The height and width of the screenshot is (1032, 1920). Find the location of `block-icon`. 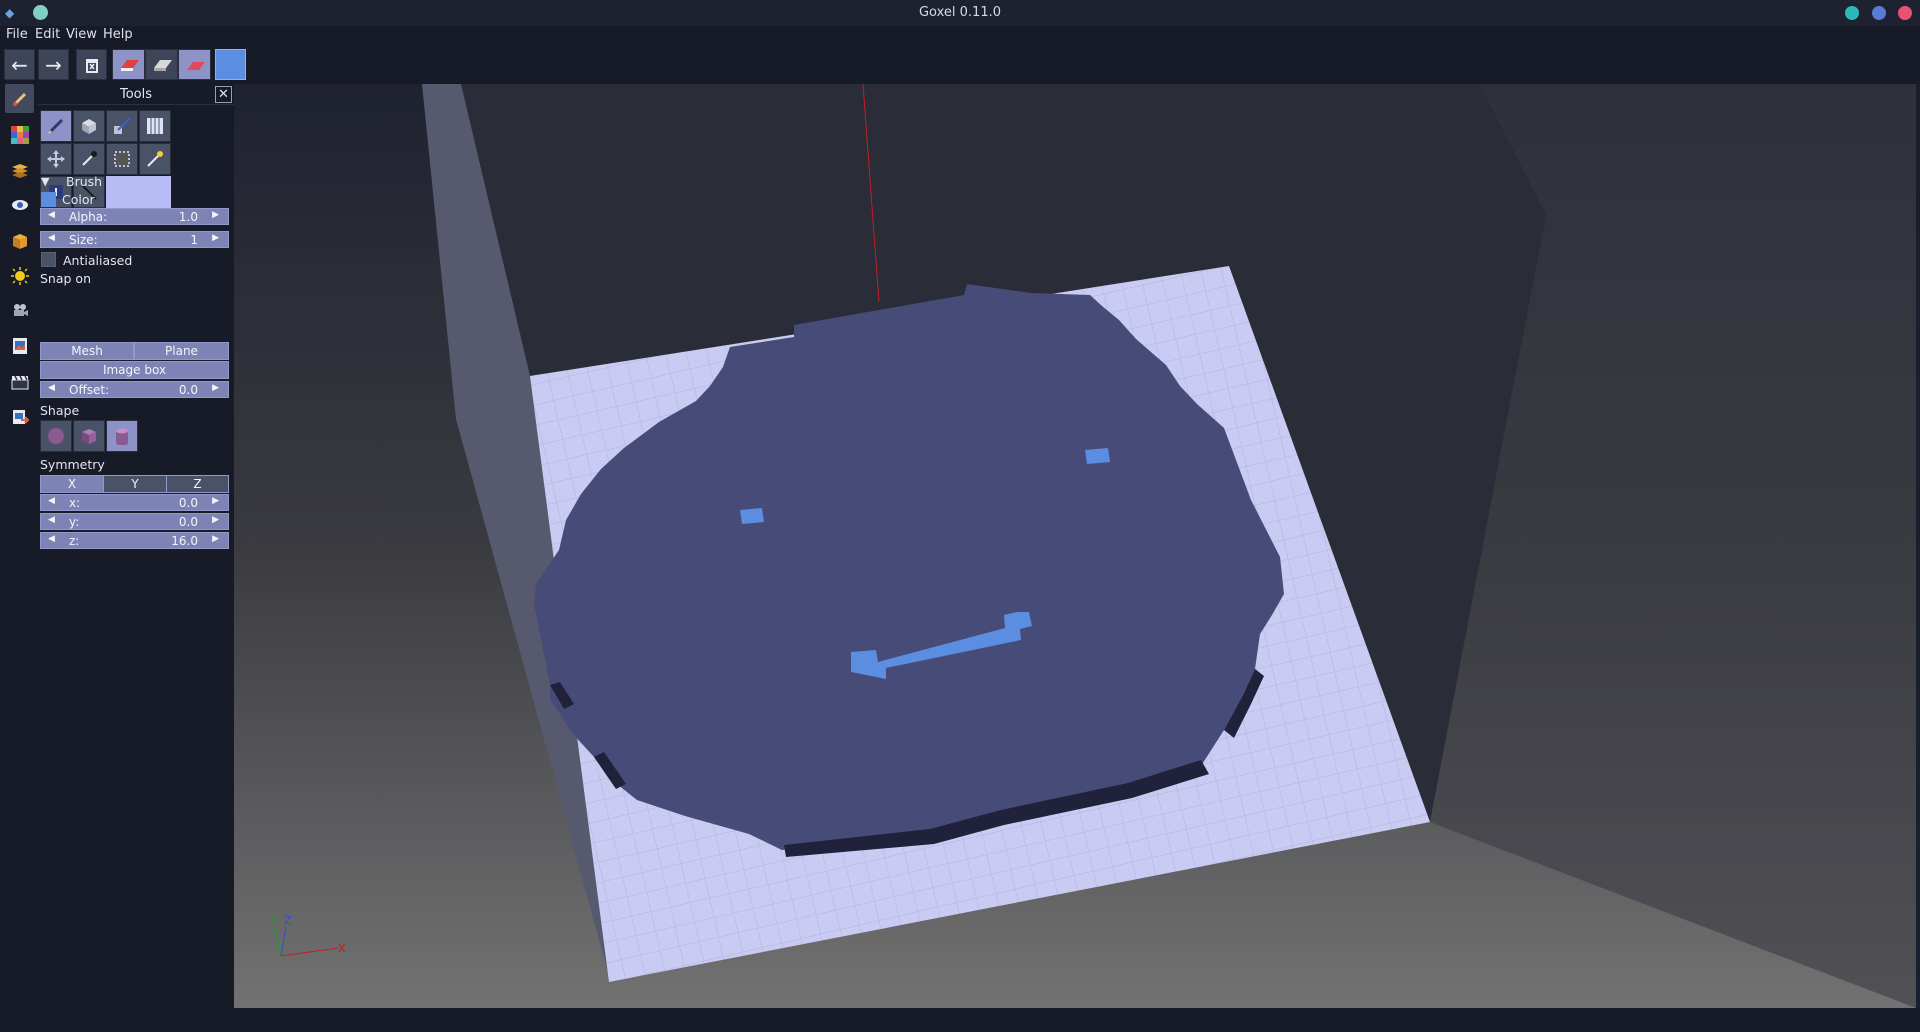

block-icon is located at coordinates (89, 126).